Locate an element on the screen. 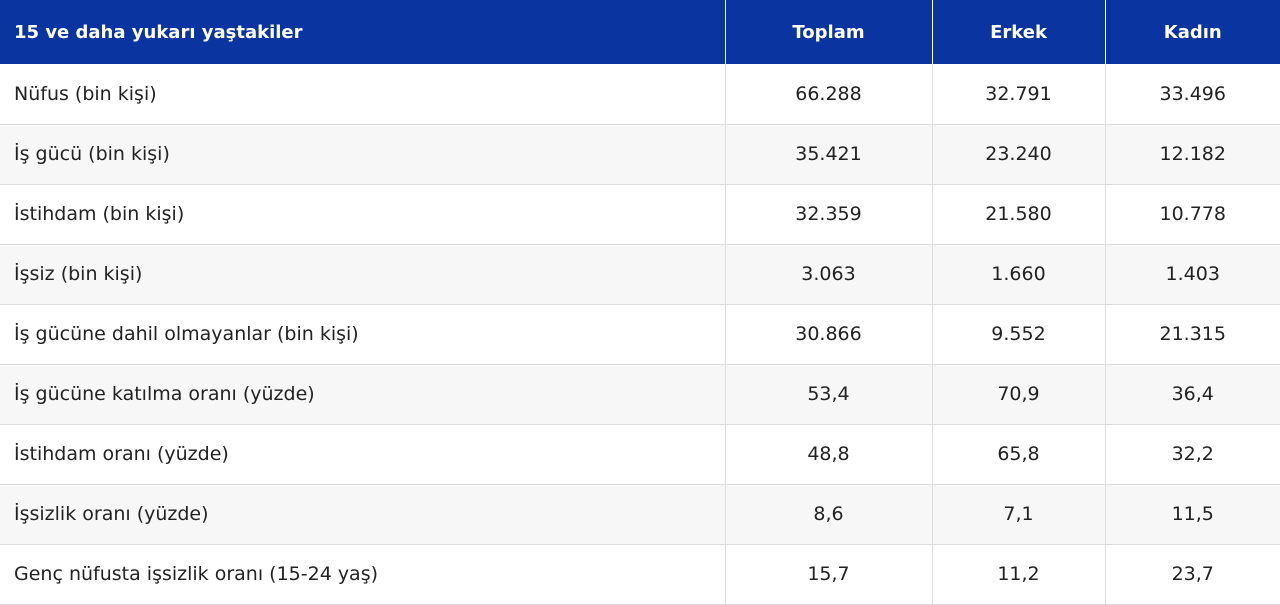 The height and width of the screenshot is (605, 1280). table-row: İşsizlik oranı (yüzde) 8,6 7,1 11,5 is located at coordinates (640, 514).